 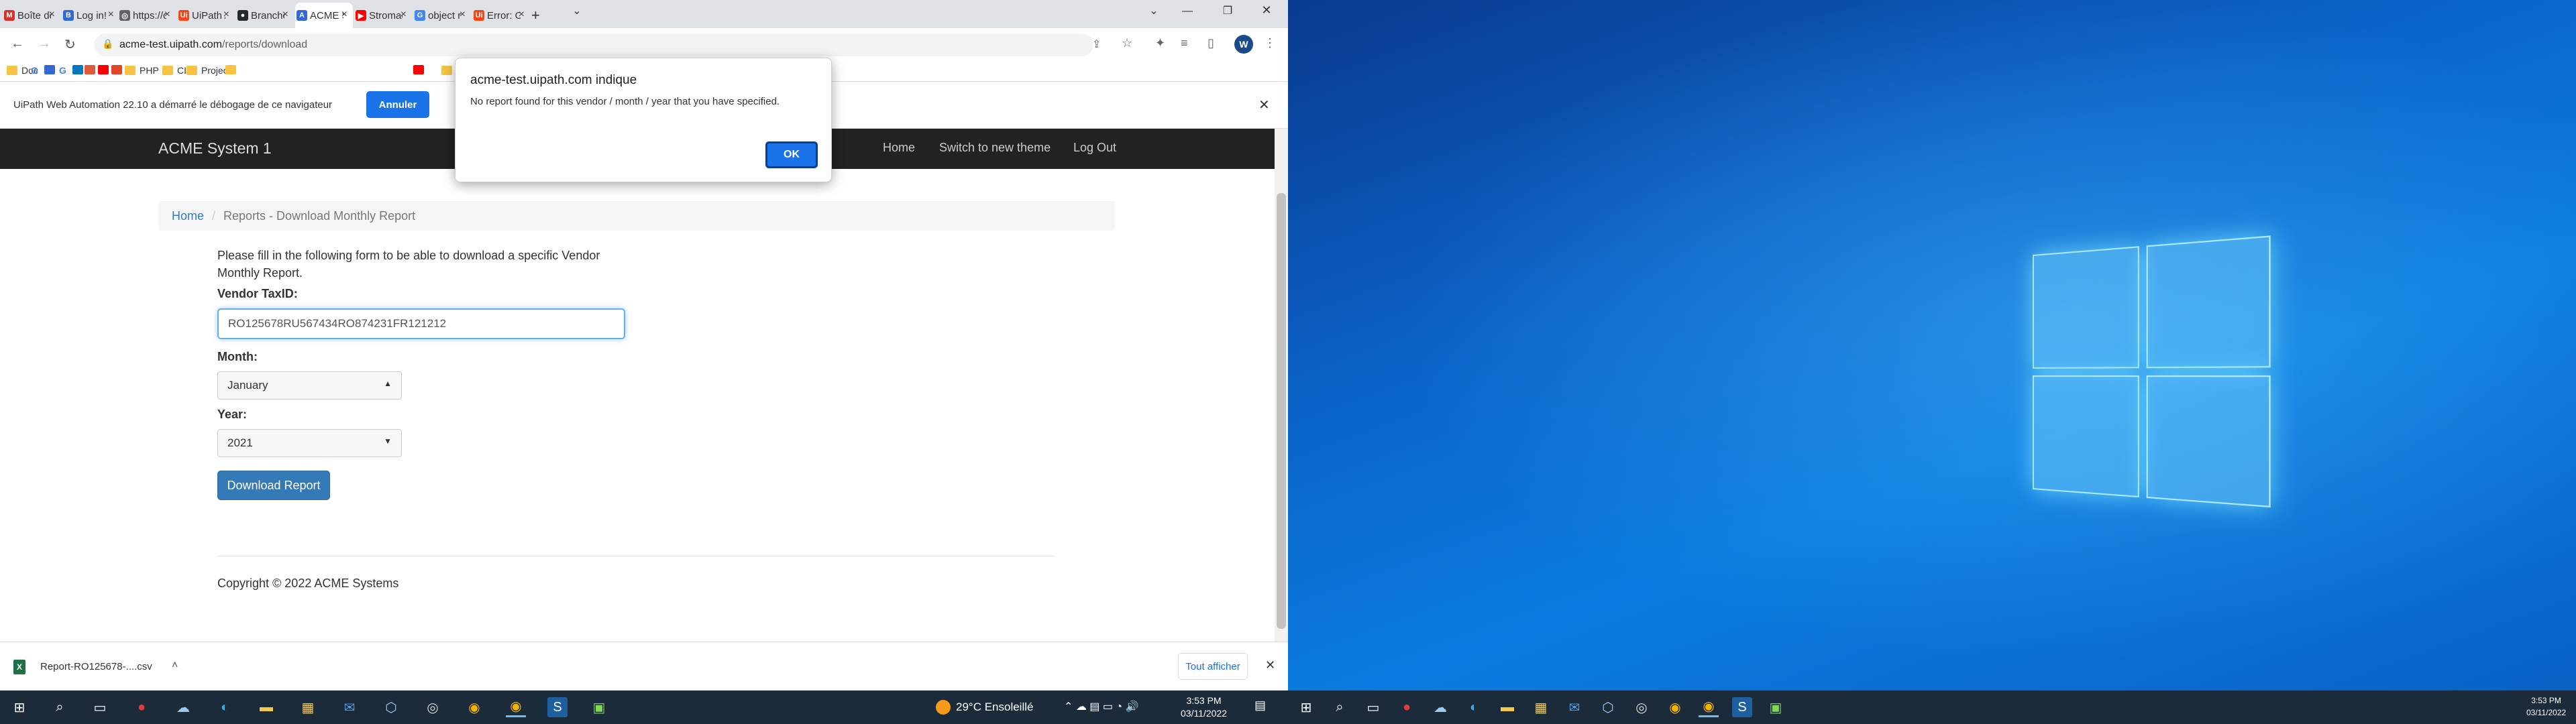 What do you see at coordinates (208, 70) in the screenshot?
I see `bookmark-item: Project` at bounding box center [208, 70].